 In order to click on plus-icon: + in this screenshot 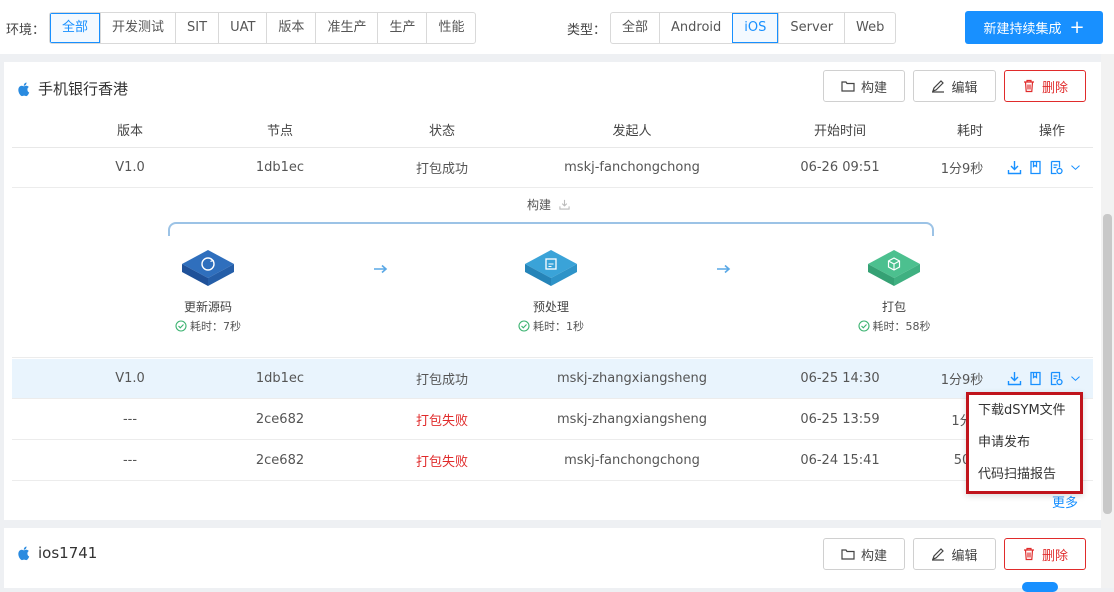, I will do `click(1077, 27)`.